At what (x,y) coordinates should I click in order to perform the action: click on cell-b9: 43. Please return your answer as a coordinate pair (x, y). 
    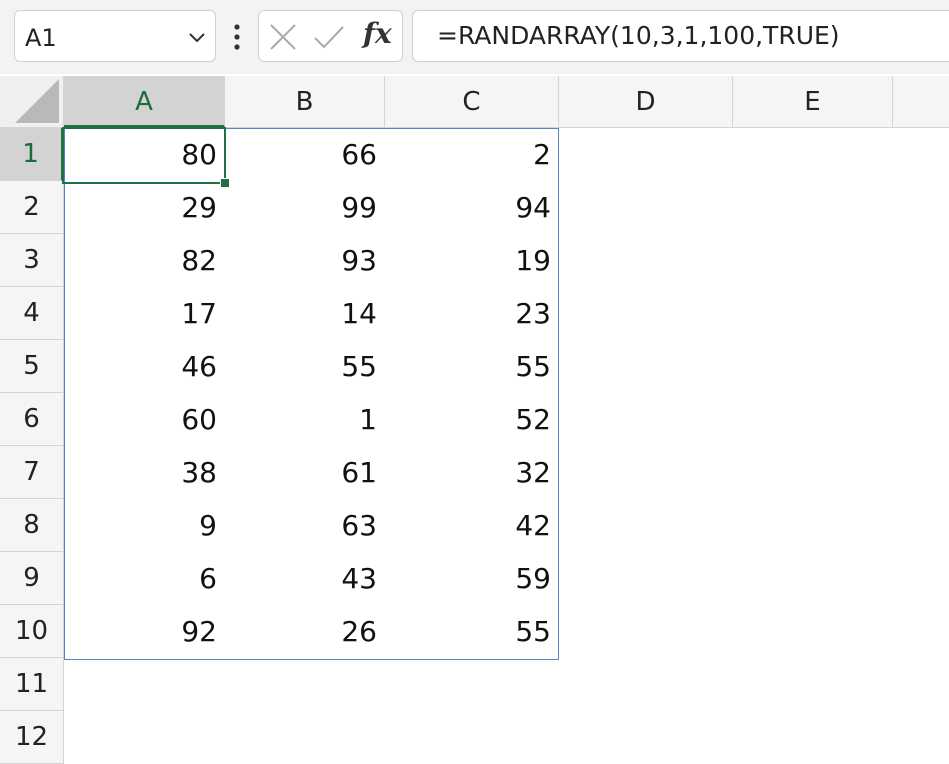
    Looking at the image, I should click on (305, 578).